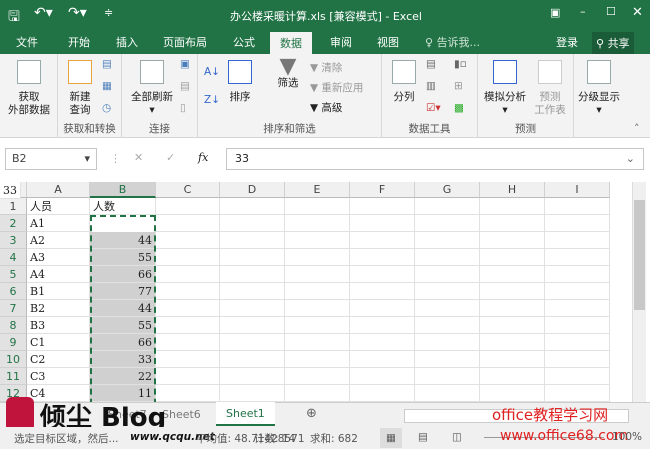 The width and height of the screenshot is (650, 449). What do you see at coordinates (188, 325) in the screenshot?
I see `cell-C8` at bounding box center [188, 325].